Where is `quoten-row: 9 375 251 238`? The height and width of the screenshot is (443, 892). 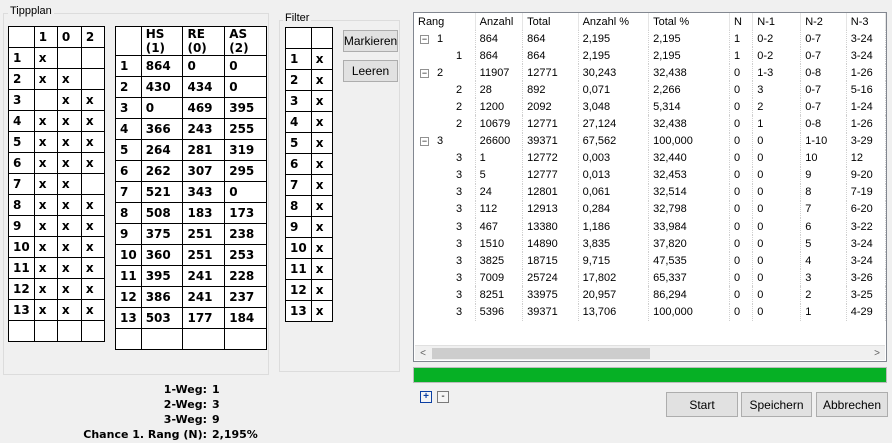 quoten-row: 9 375 251 238 is located at coordinates (191, 234).